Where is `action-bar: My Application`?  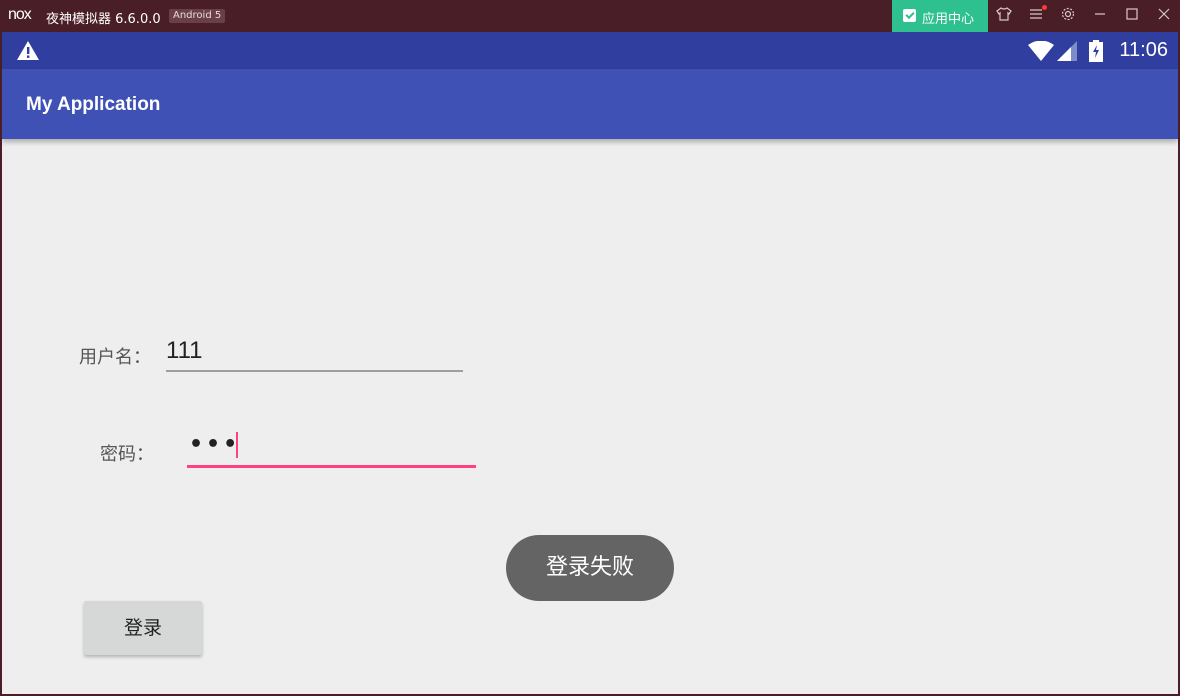
action-bar: My Application is located at coordinates (590, 104).